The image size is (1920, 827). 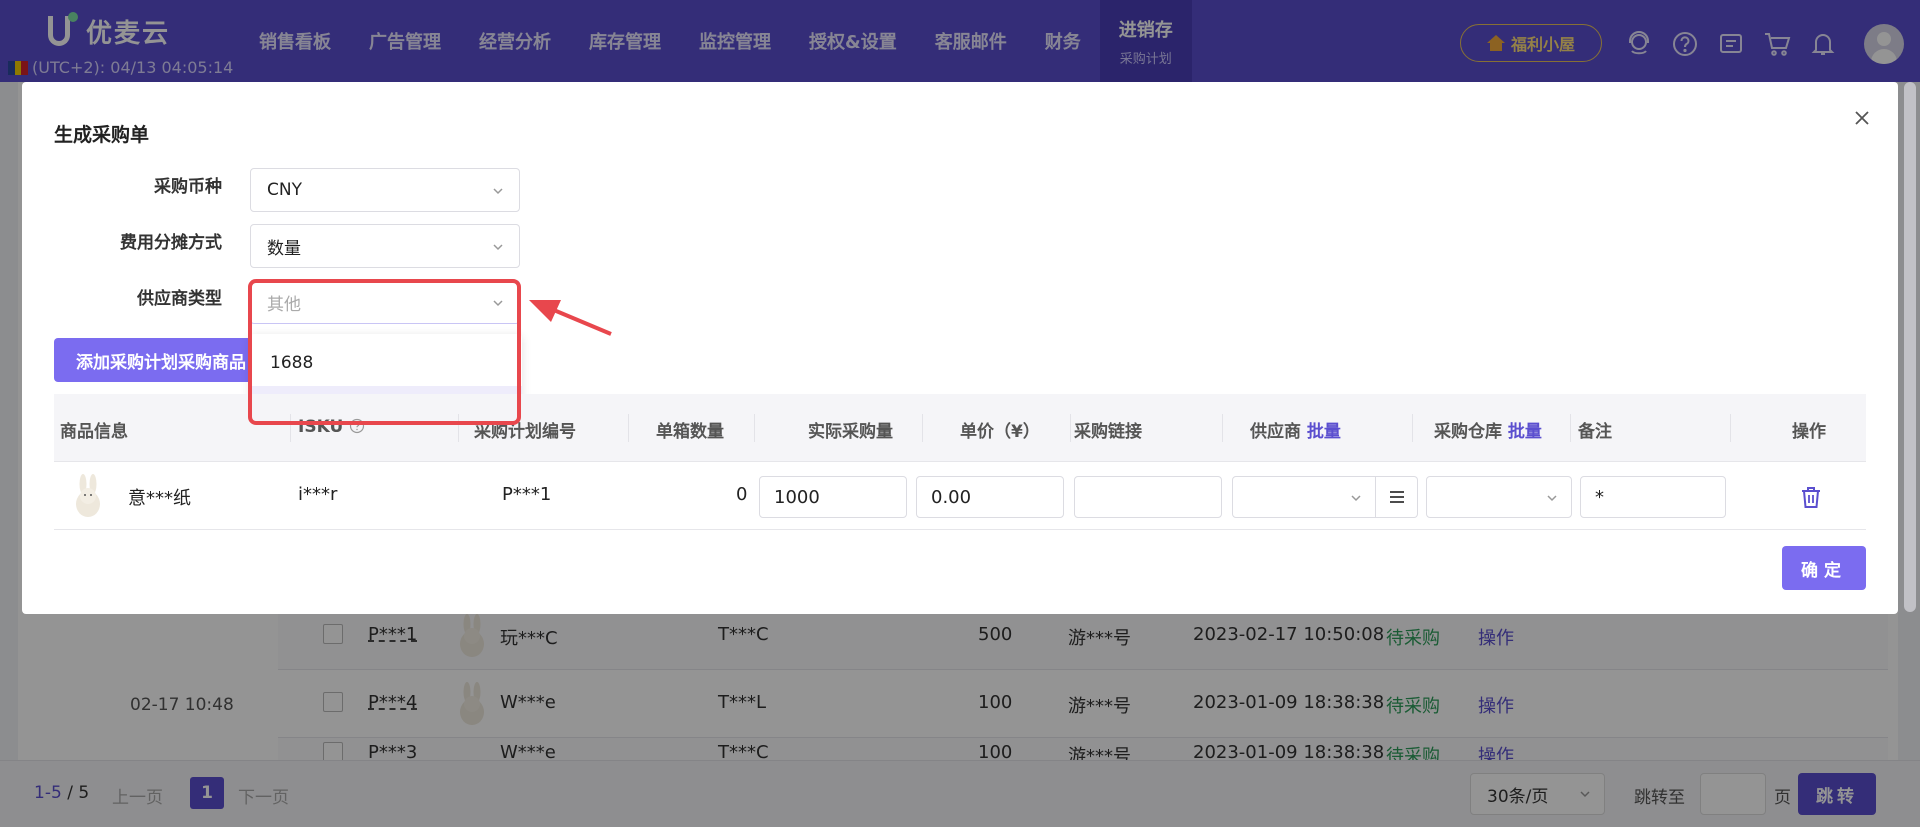 What do you see at coordinates (1108, 432) in the screenshot?
I see `col-link: 采购链接` at bounding box center [1108, 432].